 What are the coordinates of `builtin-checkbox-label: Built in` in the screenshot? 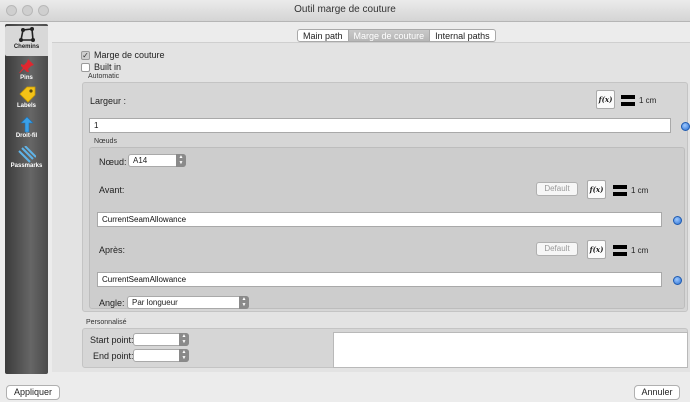 It's located at (108, 67).